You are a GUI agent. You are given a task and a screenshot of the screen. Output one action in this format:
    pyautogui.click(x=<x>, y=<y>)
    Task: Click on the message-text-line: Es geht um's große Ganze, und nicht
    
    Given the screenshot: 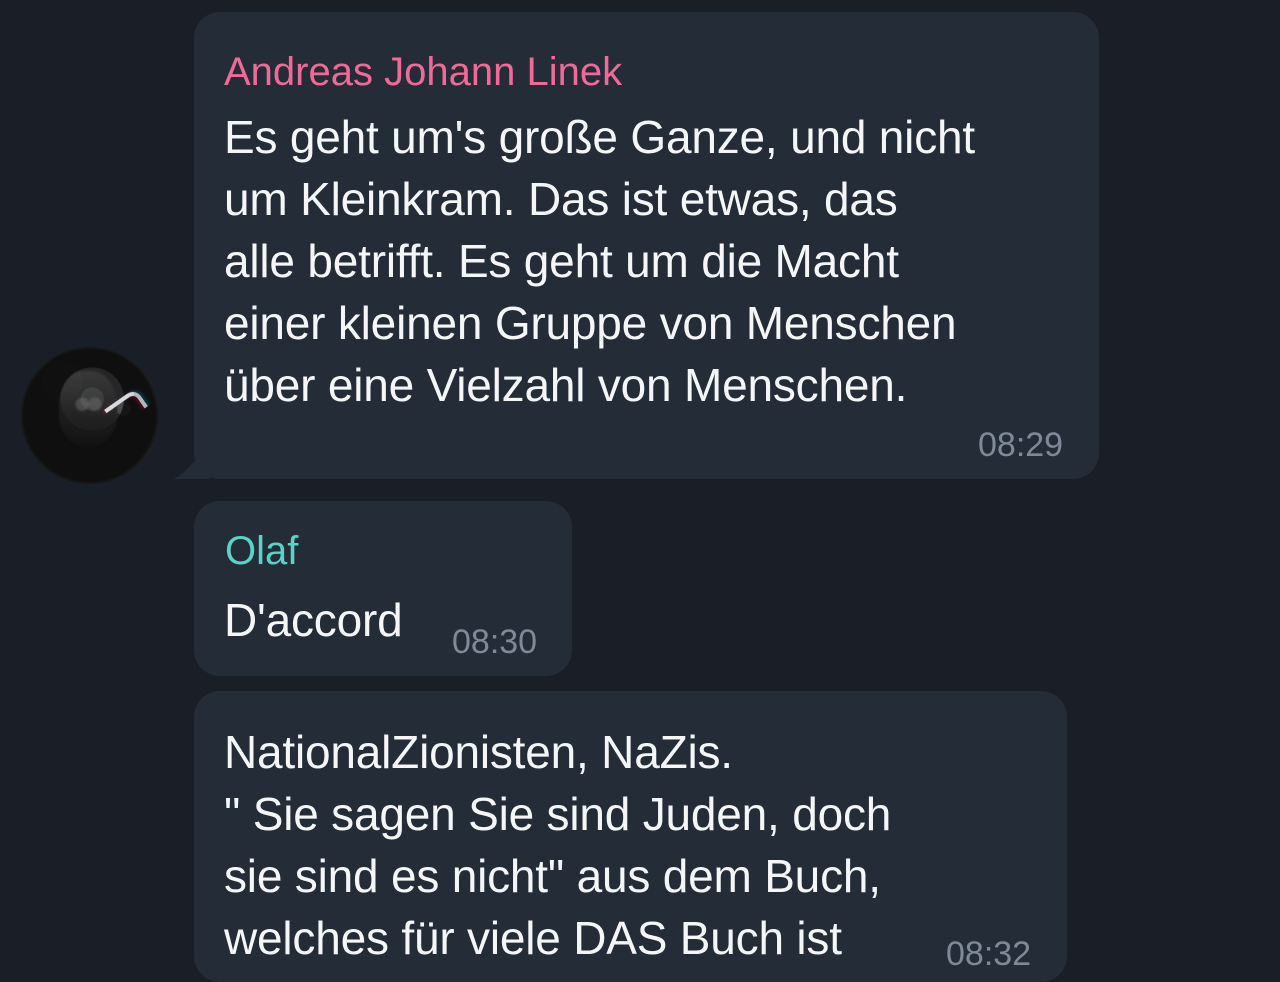 What is the action you would take?
    pyautogui.click(x=599, y=137)
    